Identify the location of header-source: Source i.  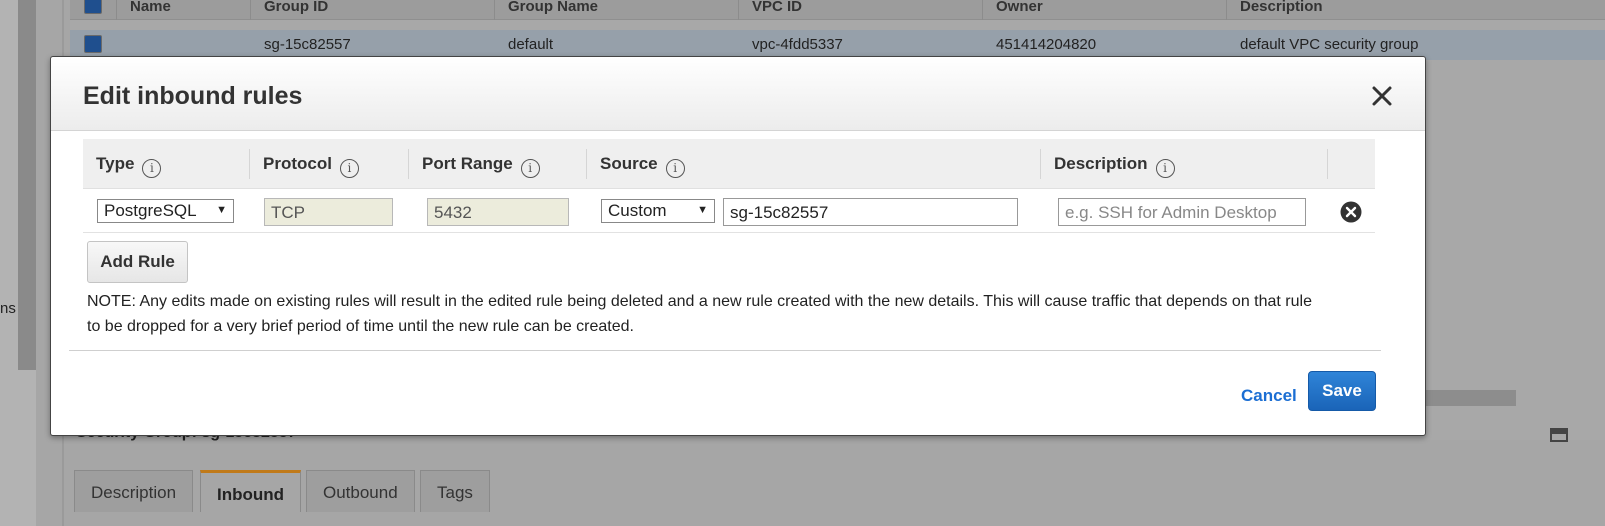
(642, 166).